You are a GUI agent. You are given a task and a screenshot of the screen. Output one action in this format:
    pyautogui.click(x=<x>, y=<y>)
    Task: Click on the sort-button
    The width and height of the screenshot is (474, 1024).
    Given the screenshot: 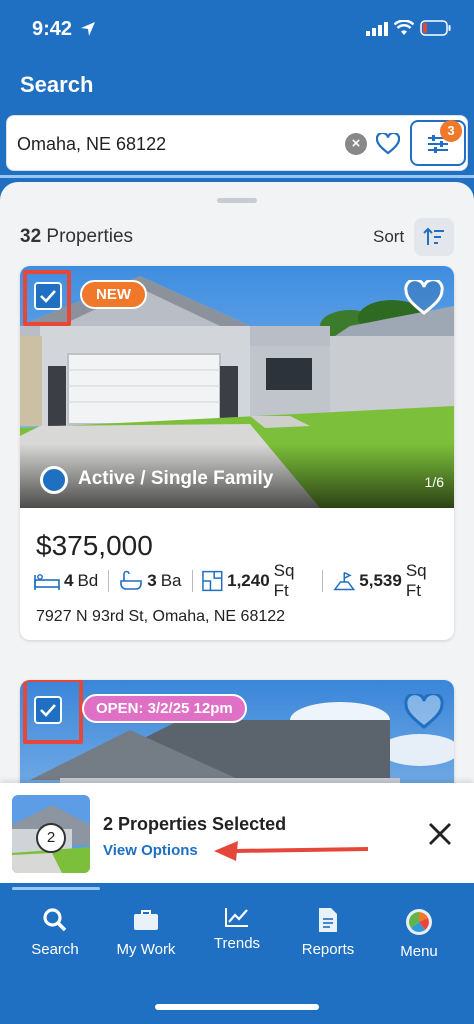 What is the action you would take?
    pyautogui.click(x=434, y=237)
    